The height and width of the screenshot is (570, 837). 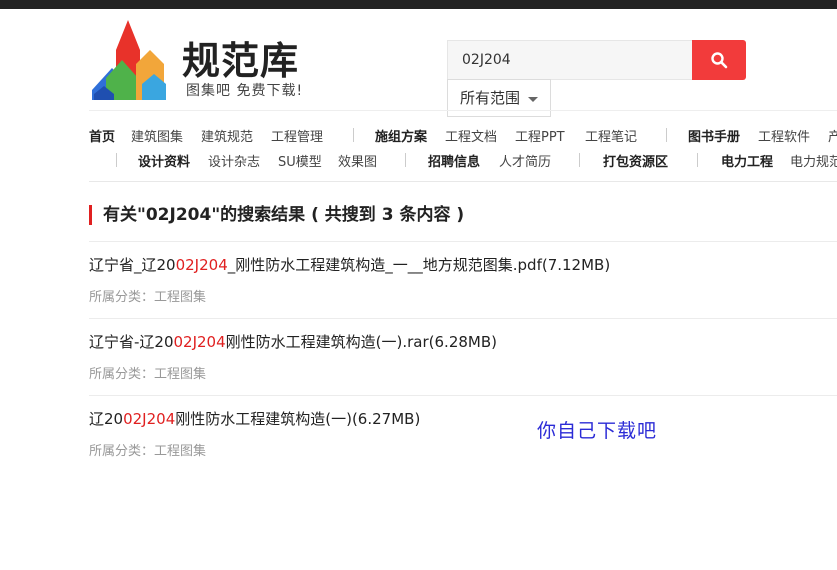 I want to click on search-input, so click(x=569, y=60).